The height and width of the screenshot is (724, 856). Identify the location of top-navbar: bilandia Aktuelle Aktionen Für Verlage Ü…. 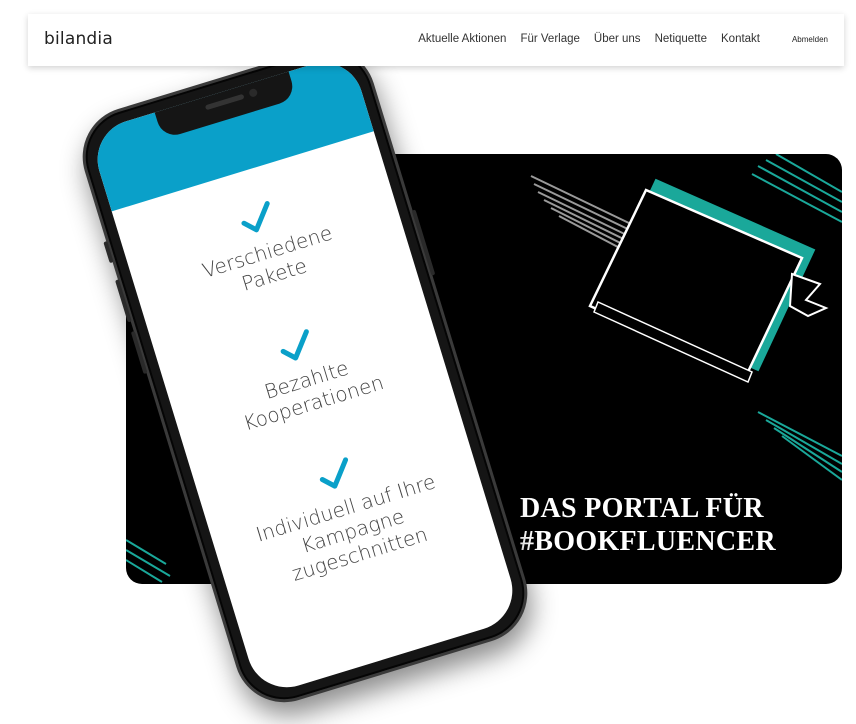
(436, 40).